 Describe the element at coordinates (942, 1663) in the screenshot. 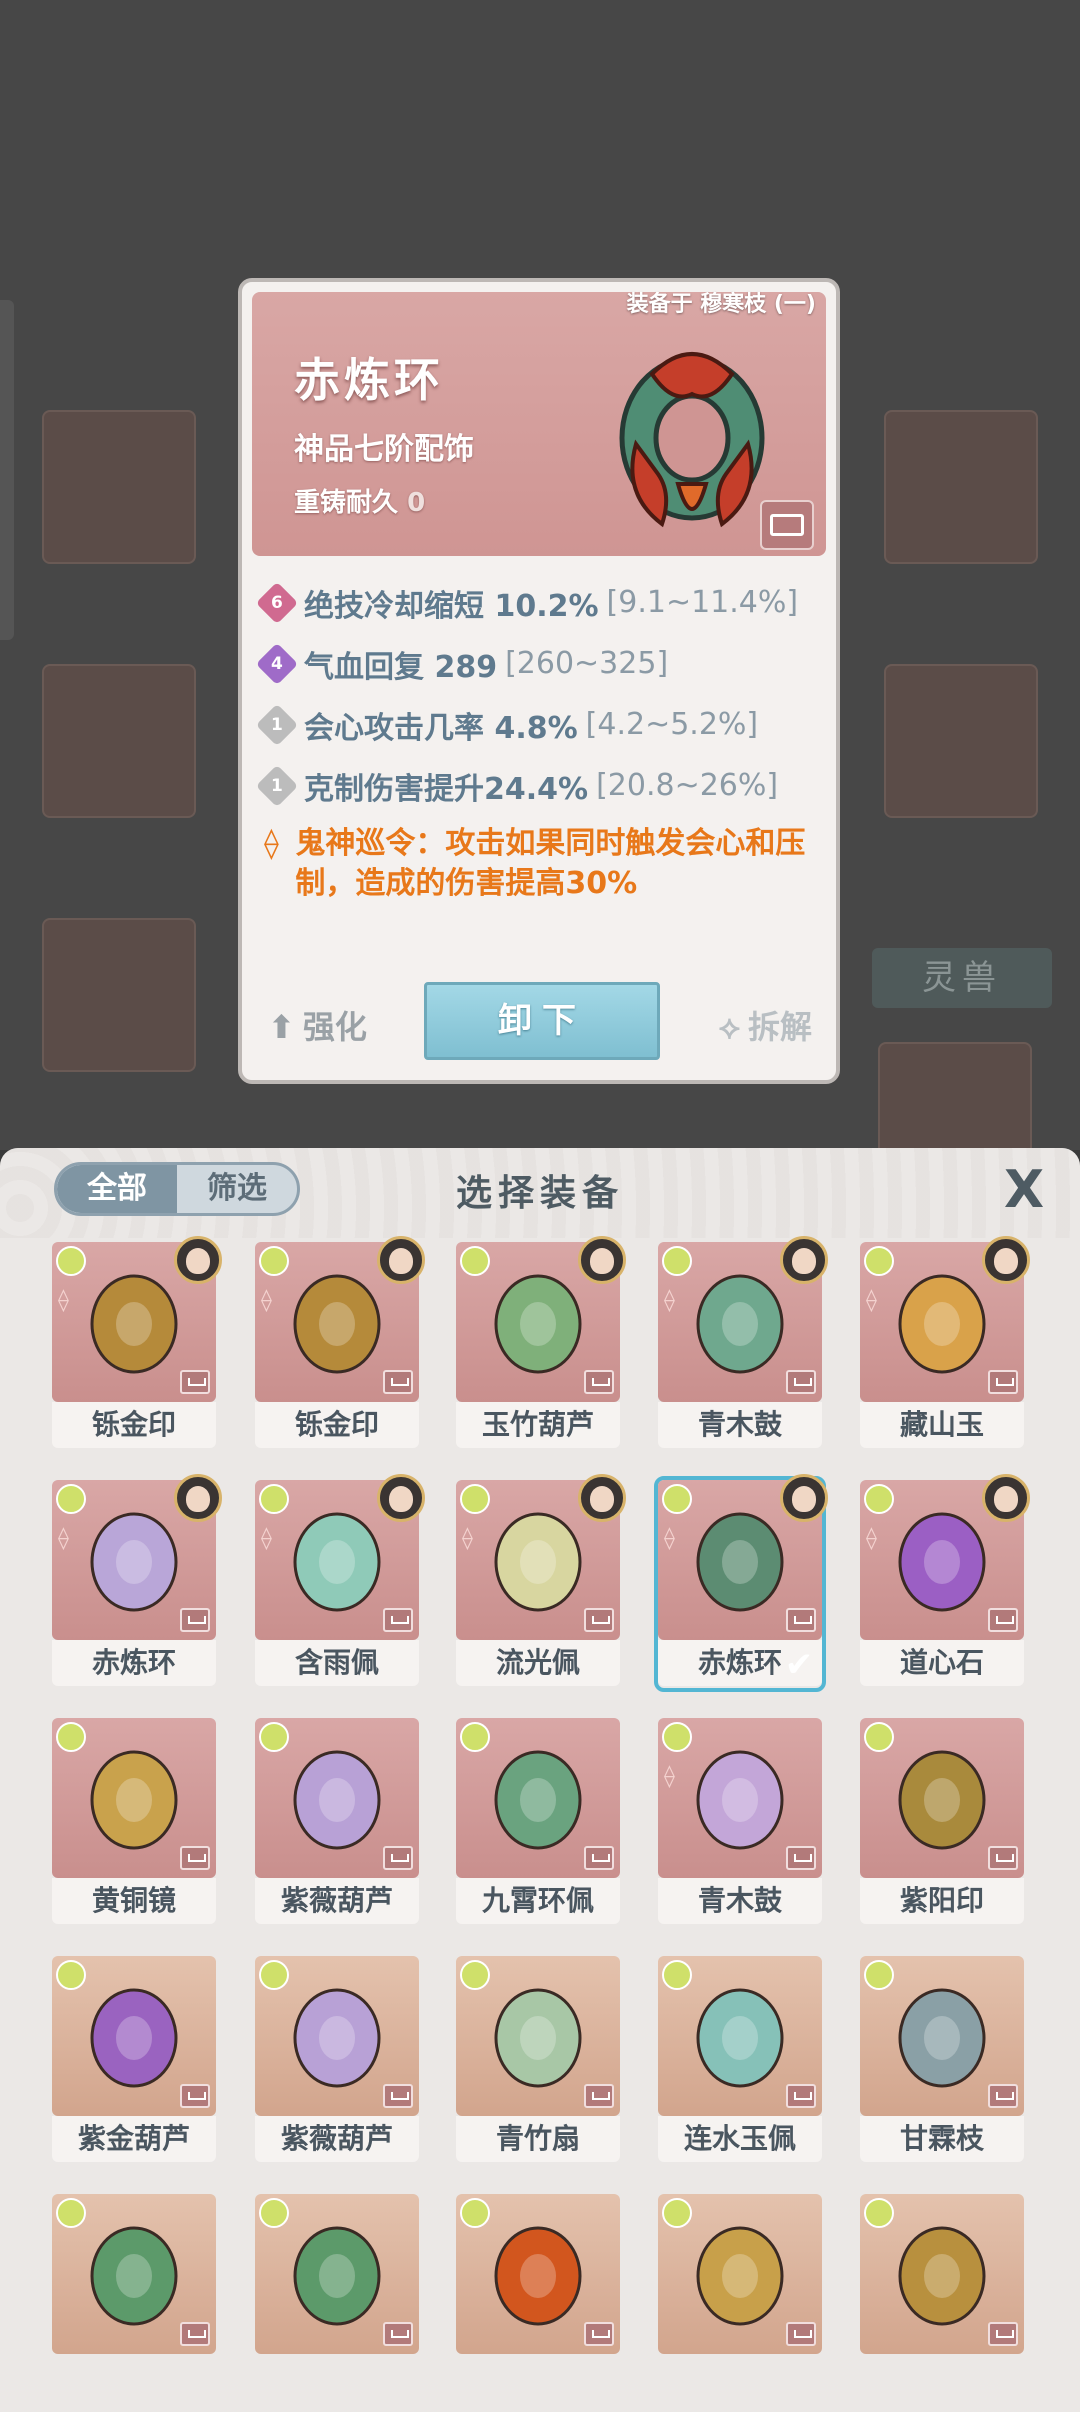

I see `equipment-item-name: 道心石` at that location.